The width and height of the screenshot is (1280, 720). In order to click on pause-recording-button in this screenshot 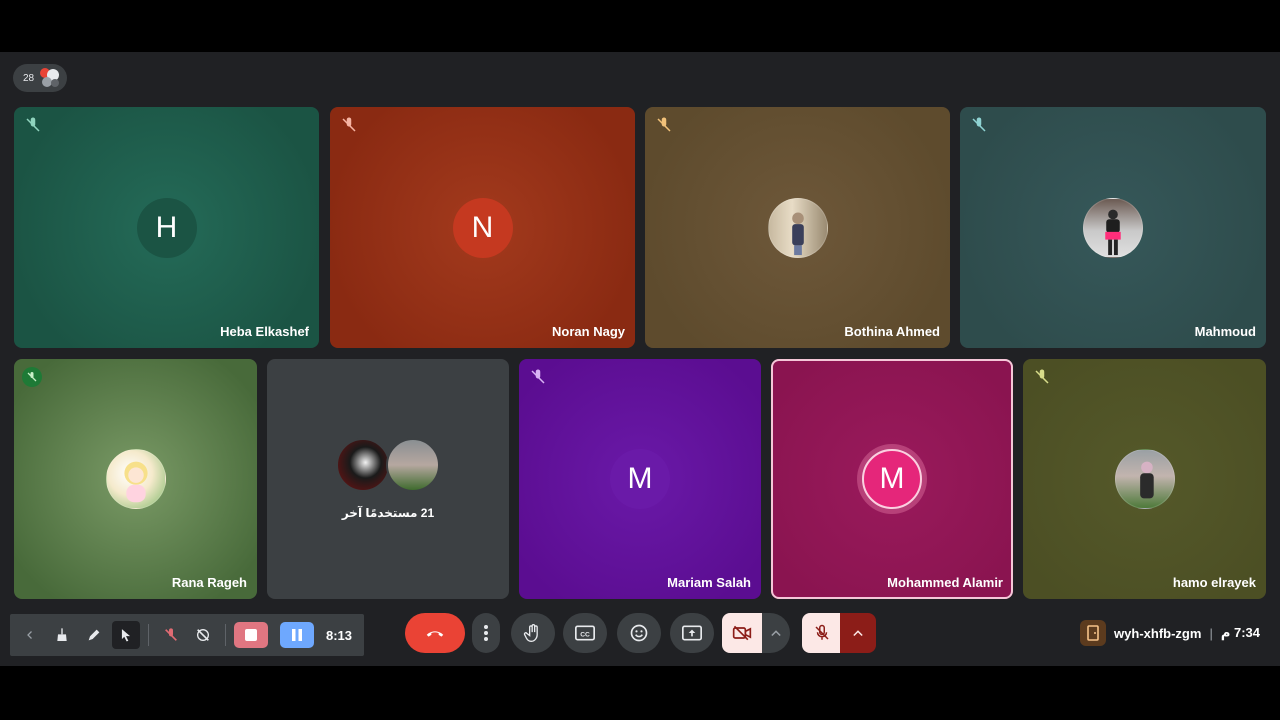, I will do `click(297, 635)`.